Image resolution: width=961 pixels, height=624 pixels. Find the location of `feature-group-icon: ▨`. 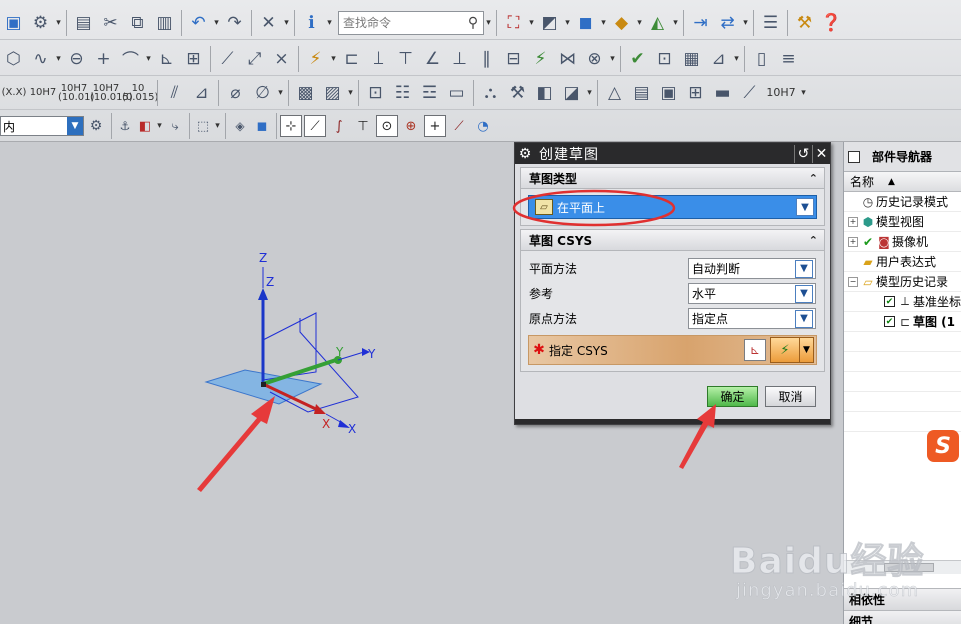

feature-group-icon: ▨ is located at coordinates (332, 92).